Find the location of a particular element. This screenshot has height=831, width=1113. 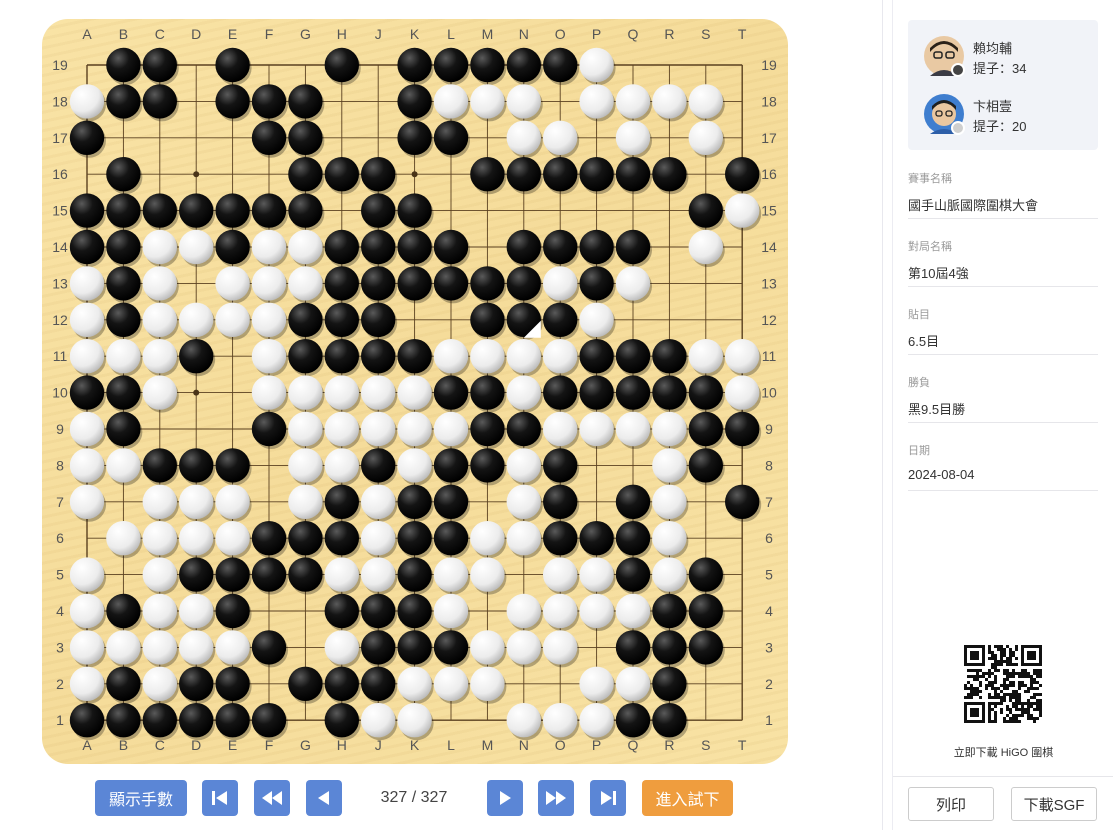

fast-backward-button is located at coordinates (272, 798).